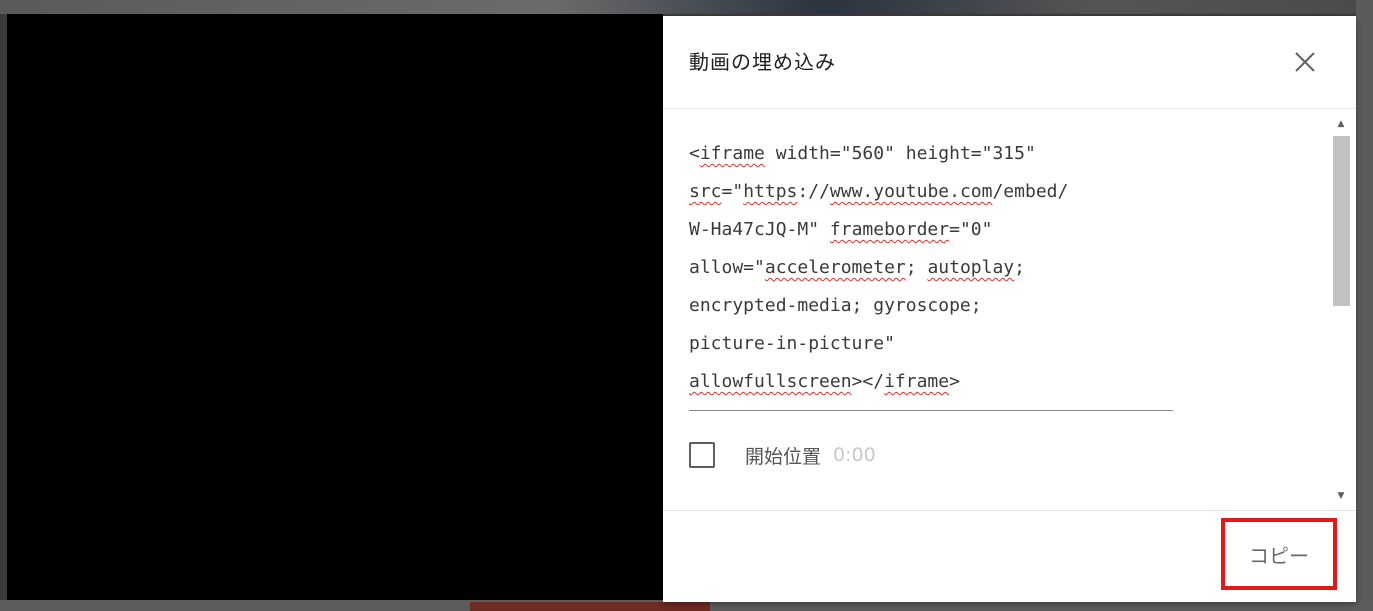 Image resolution: width=1373 pixels, height=611 pixels. What do you see at coordinates (1009, 62) in the screenshot?
I see `dialog-header: 動画の埋め込み` at bounding box center [1009, 62].